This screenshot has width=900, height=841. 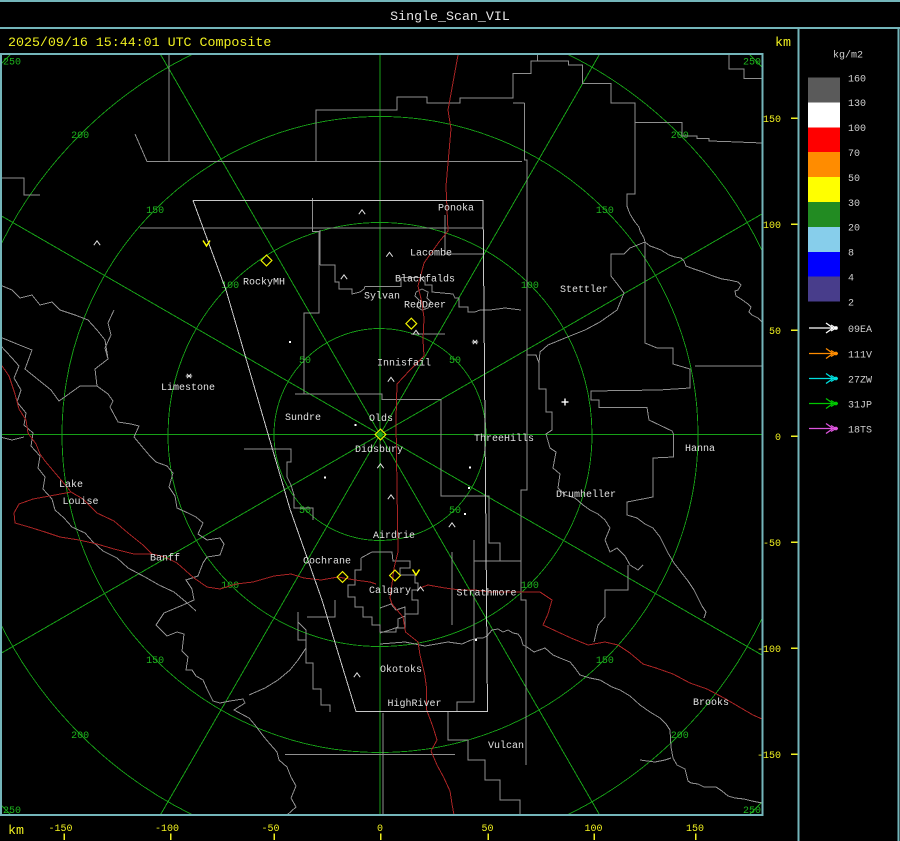 What do you see at coordinates (188, 388) in the screenshot?
I see `svg-text: Limestone` at bounding box center [188, 388].